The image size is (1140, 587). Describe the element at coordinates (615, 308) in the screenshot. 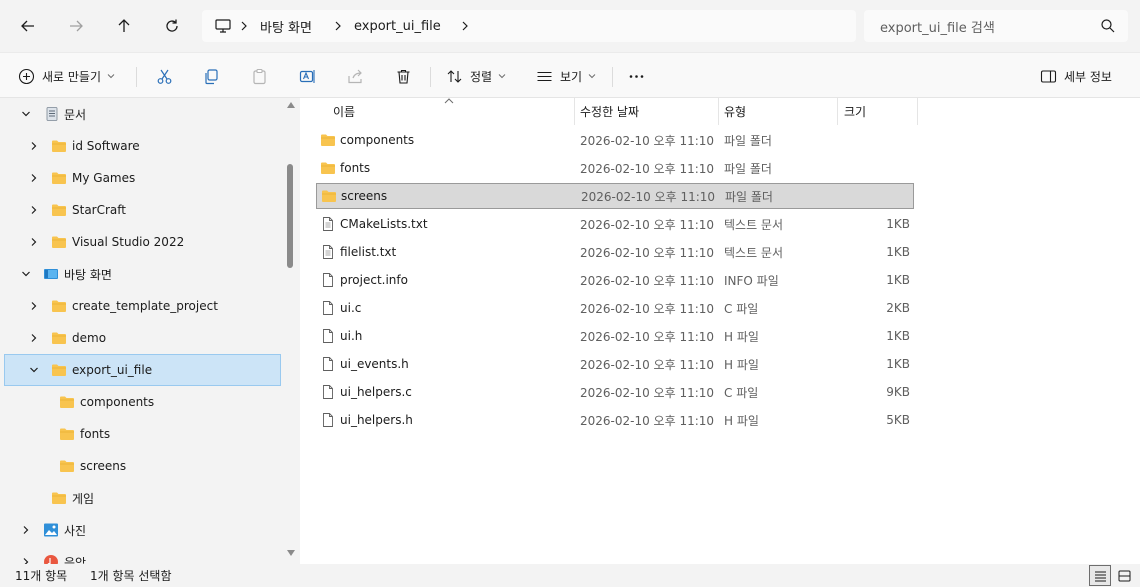

I see `file-row: ui.c 2026-02-10 오후 11:10 C 파일 2KB` at that location.